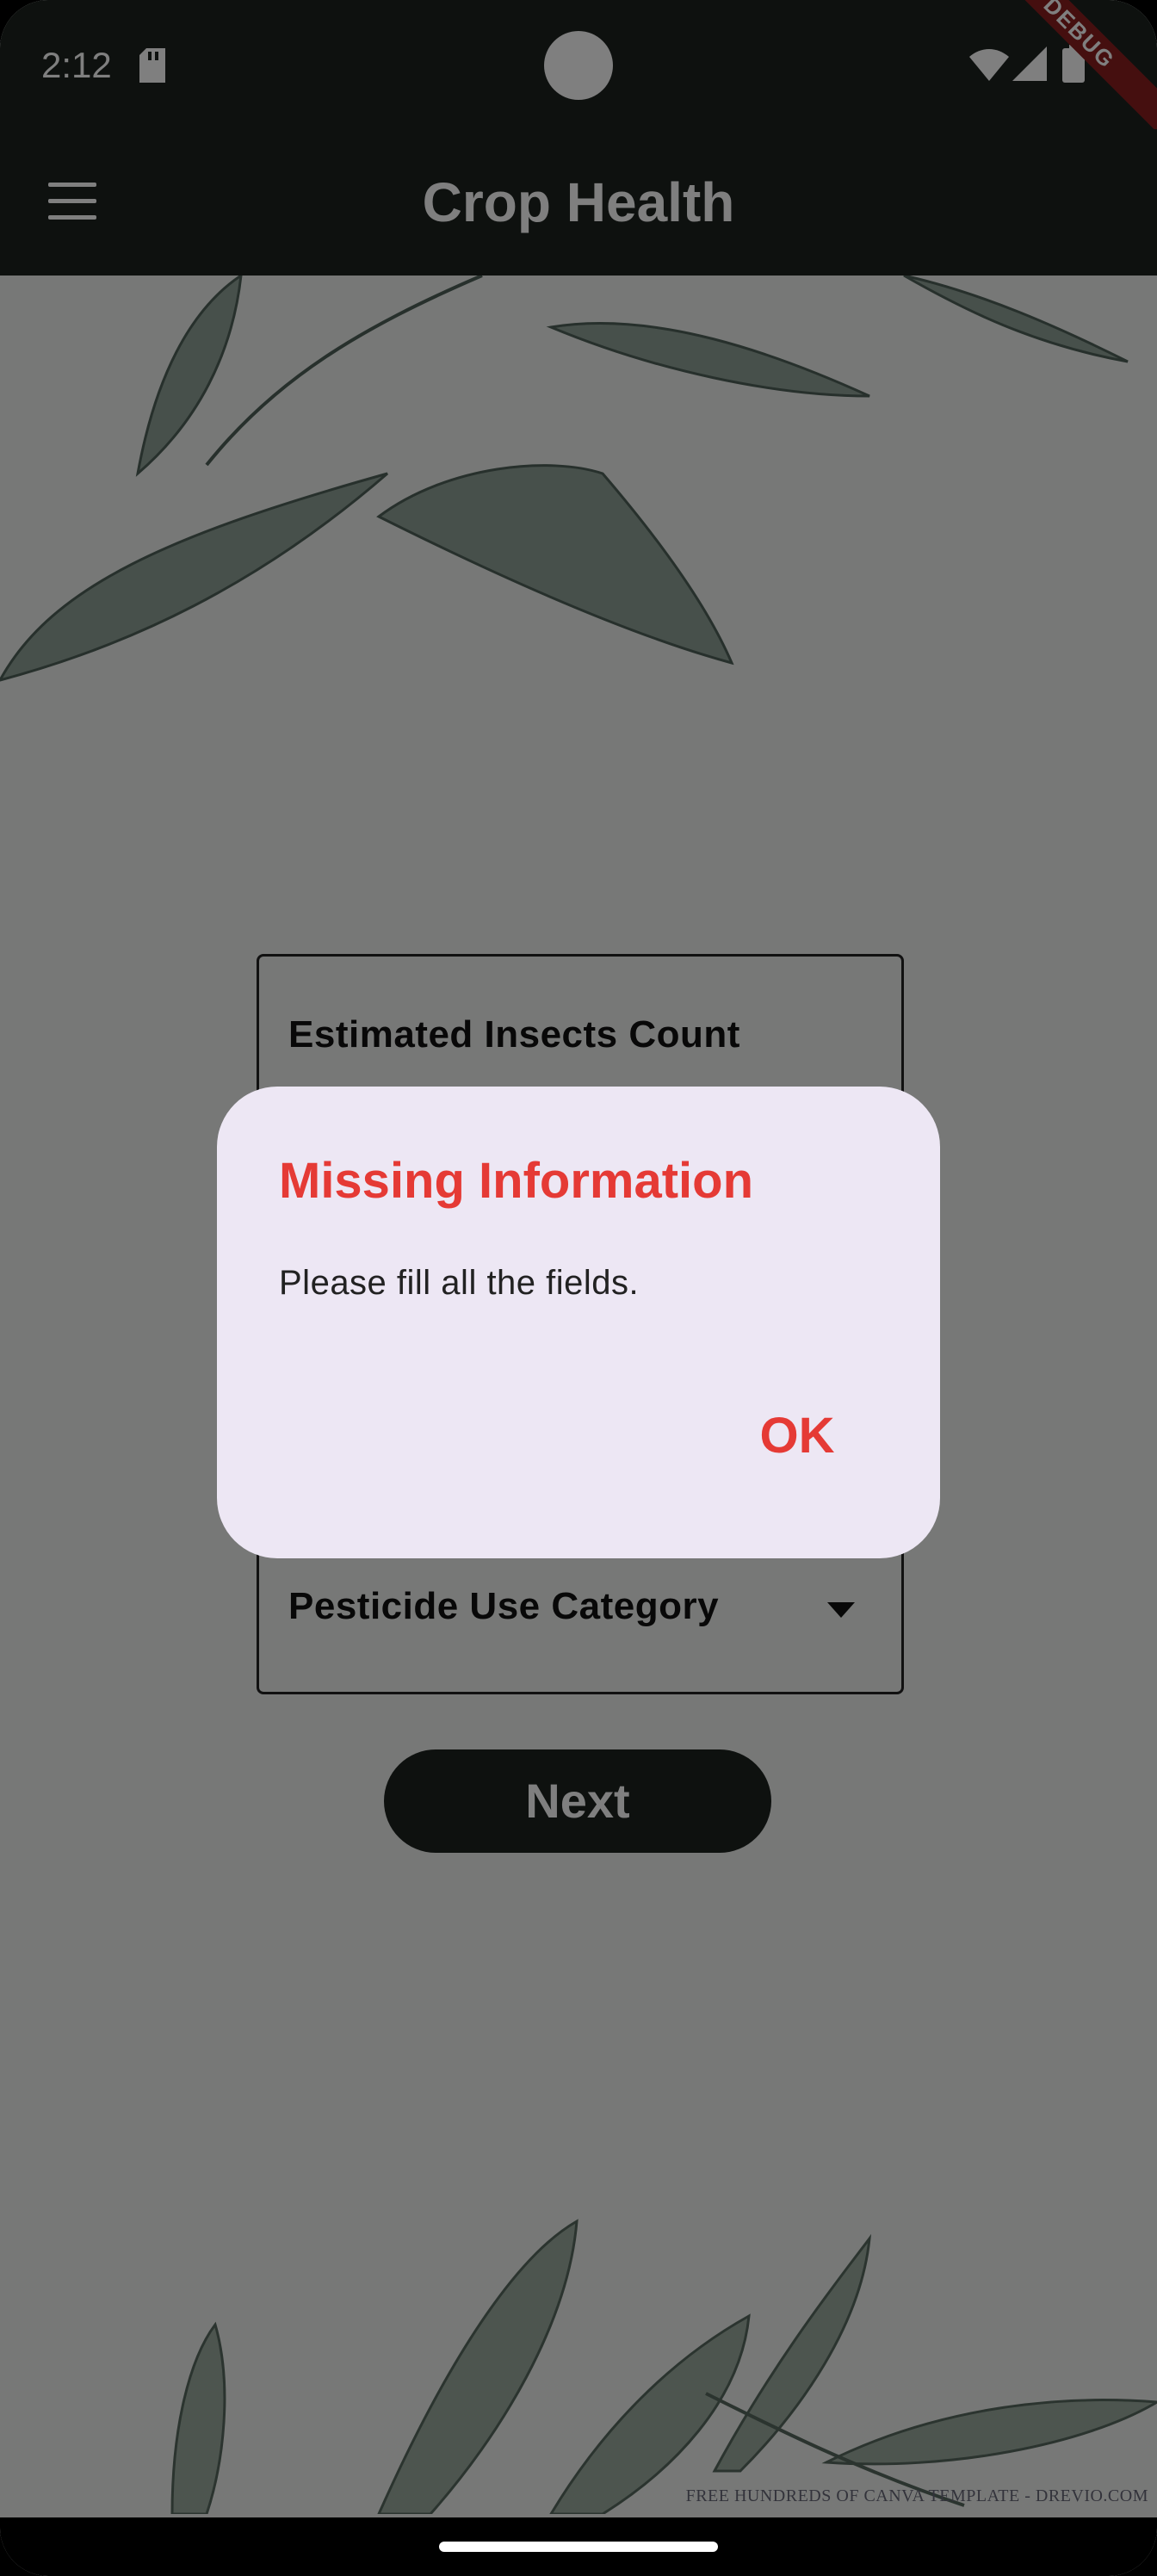 The image size is (1157, 2576). What do you see at coordinates (460, 1283) in the screenshot?
I see `dialog-message: Please fill all the fields.` at bounding box center [460, 1283].